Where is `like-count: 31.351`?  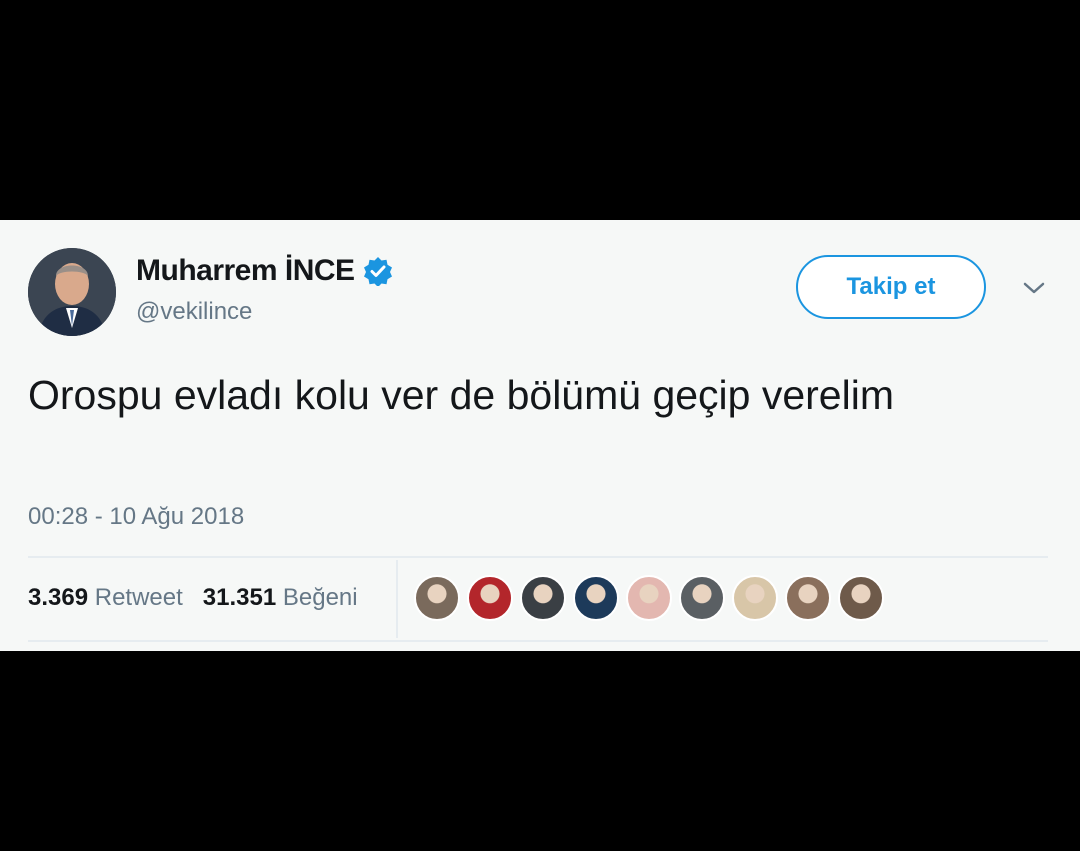
like-count: 31.351 is located at coordinates (239, 598).